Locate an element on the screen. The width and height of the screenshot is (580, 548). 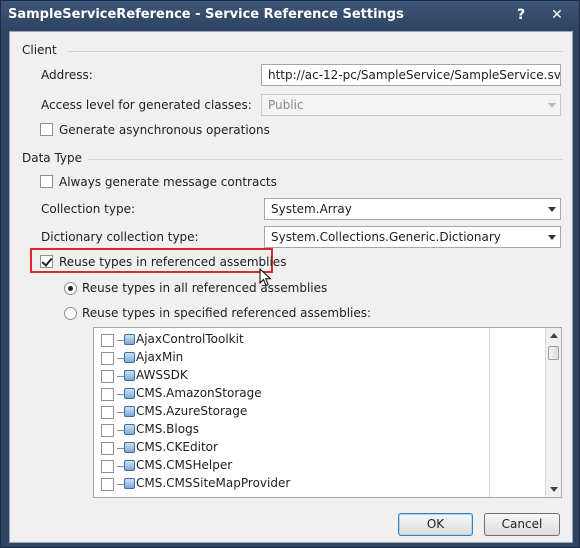
collection-type-select: System.Array is located at coordinates (412, 209).